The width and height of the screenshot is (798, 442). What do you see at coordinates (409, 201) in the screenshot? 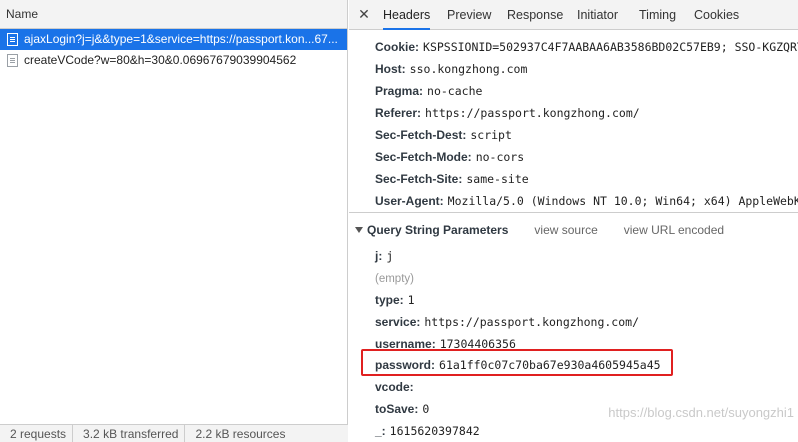
I see `header-key: User-Agent:` at bounding box center [409, 201].